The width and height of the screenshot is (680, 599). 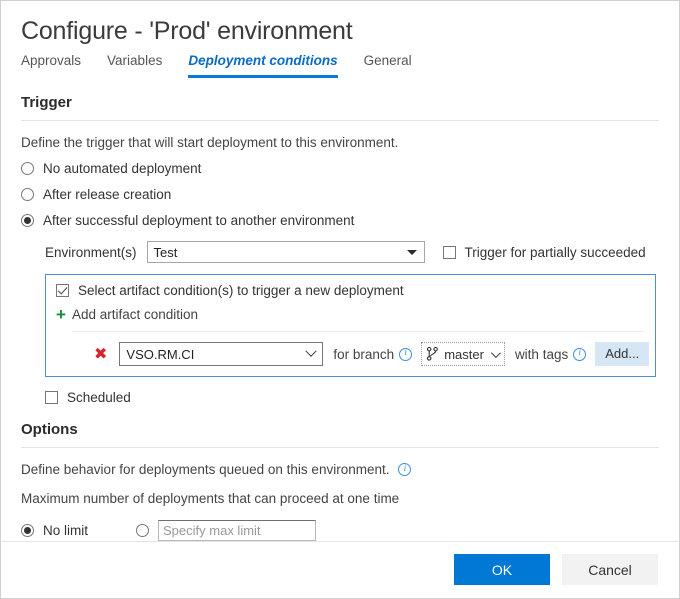 I want to click on add-artifact-condition-row: + Add artifact condition, so click(x=350, y=314).